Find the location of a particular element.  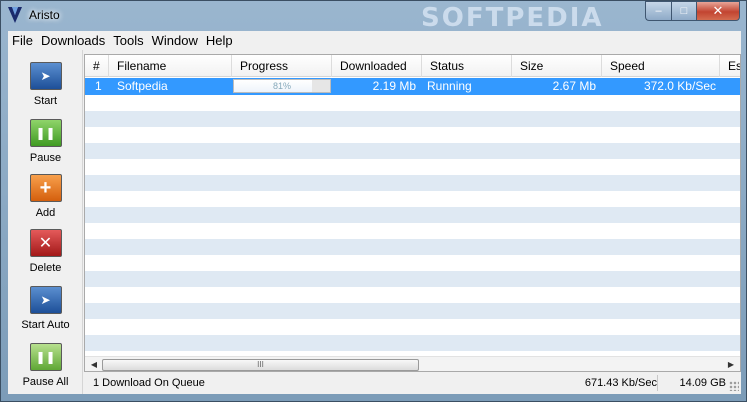

menu-bar: File Downloads Tools Window Help is located at coordinates (374, 40).